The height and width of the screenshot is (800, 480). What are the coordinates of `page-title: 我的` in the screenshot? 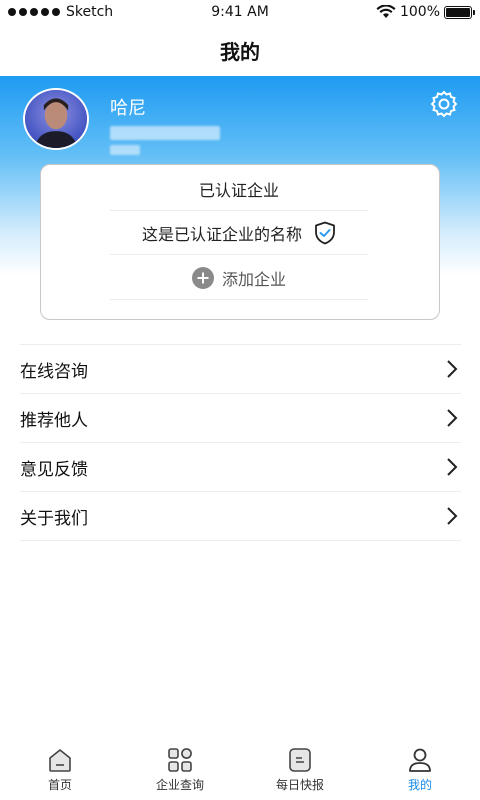 It's located at (240, 51).